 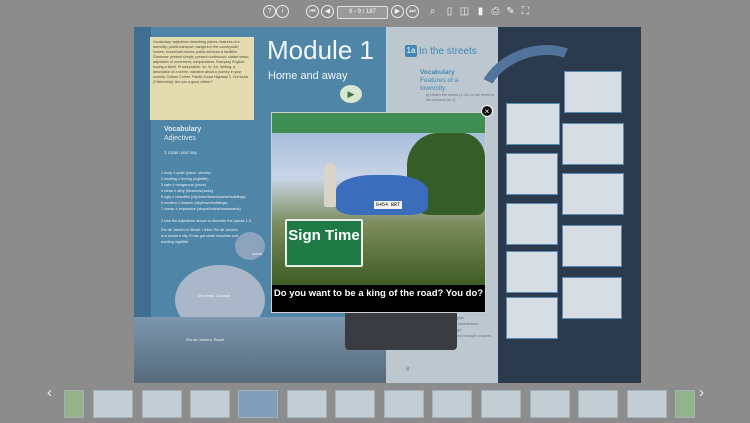 I want to click on right-vocab-title: Vocabulary, so click(x=437, y=72).